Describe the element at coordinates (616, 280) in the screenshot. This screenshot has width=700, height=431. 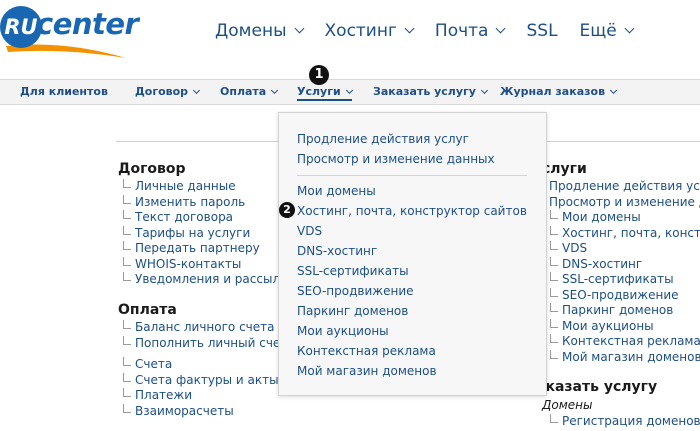
I see `link-ssl-certs: SSL-сертификаты` at that location.